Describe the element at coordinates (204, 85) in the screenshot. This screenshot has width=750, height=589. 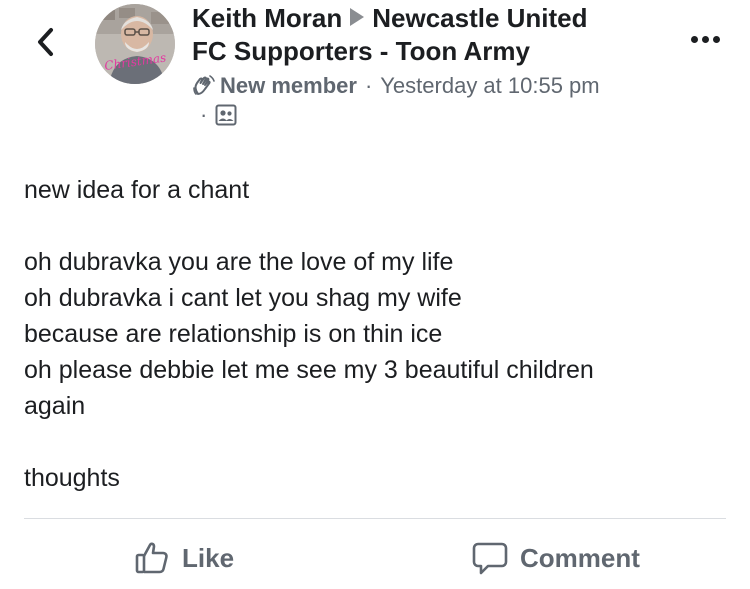
I see `waving-hand-icon` at that location.